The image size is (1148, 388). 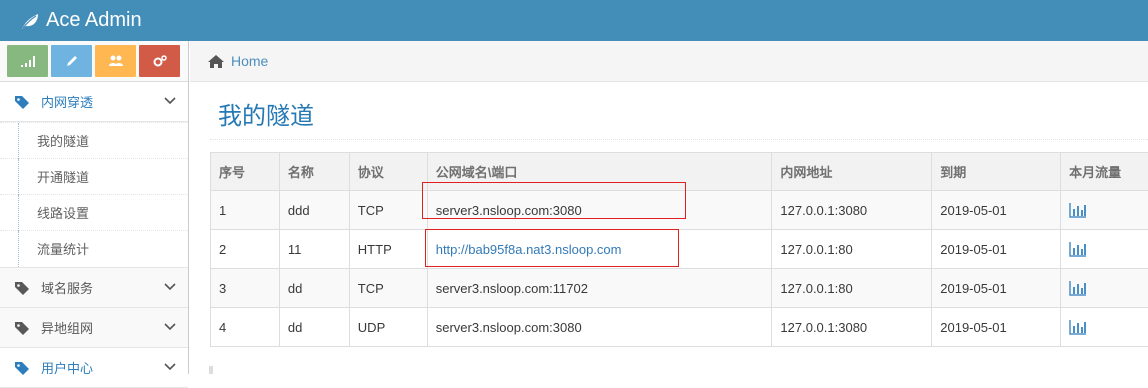 I want to click on column-header: 协议, so click(x=388, y=172).